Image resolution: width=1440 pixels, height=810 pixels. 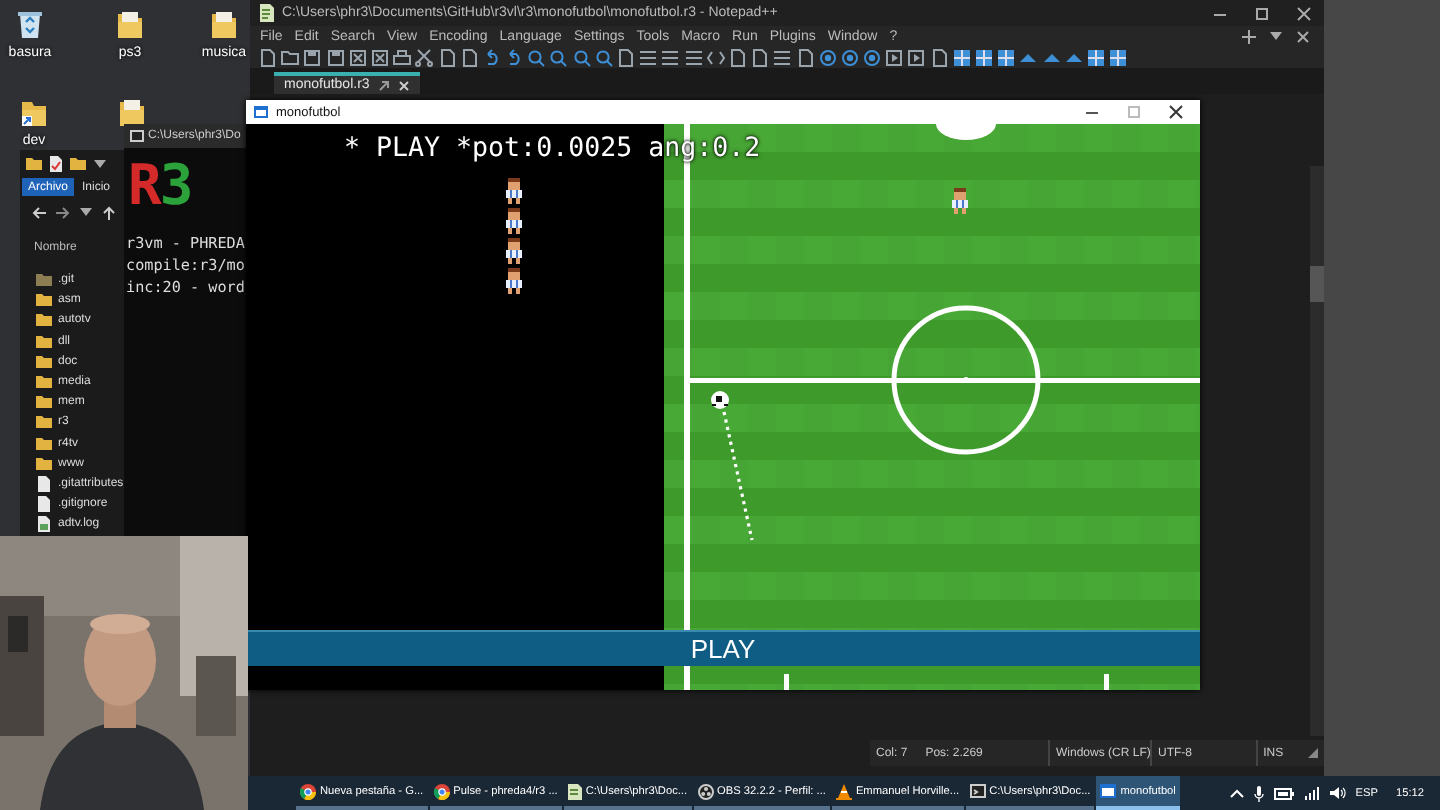 What do you see at coordinates (738, 476) in the screenshot?
I see `aim-line` at bounding box center [738, 476].